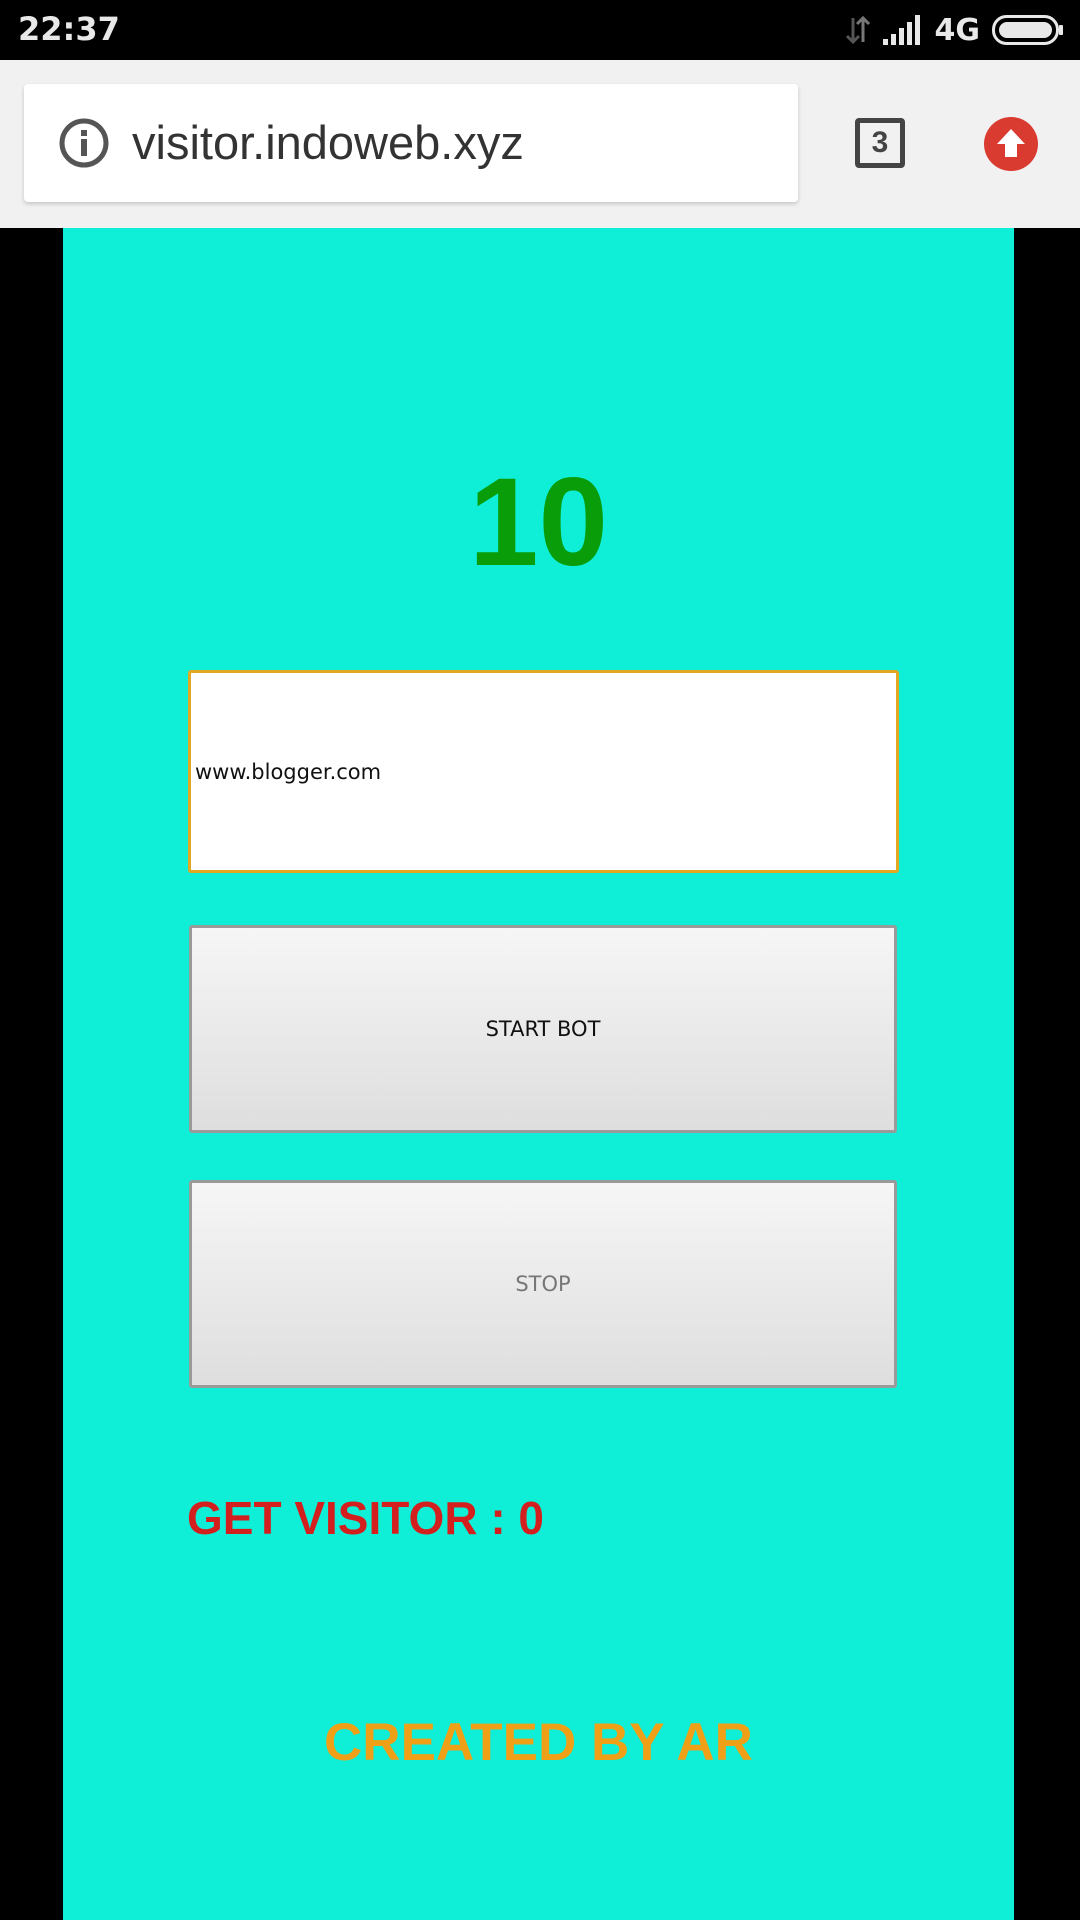 The width and height of the screenshot is (1080, 1920). I want to click on data-transfer-icon, so click(857, 30).